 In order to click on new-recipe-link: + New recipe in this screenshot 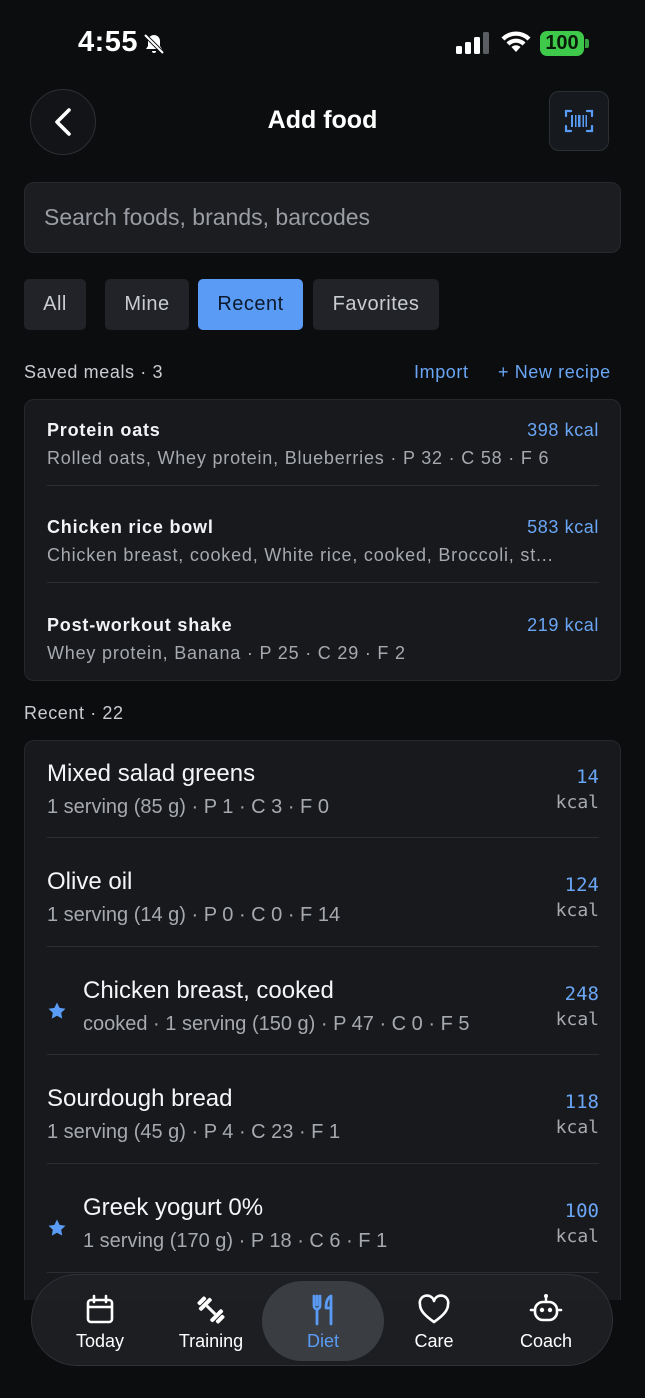, I will do `click(554, 372)`.